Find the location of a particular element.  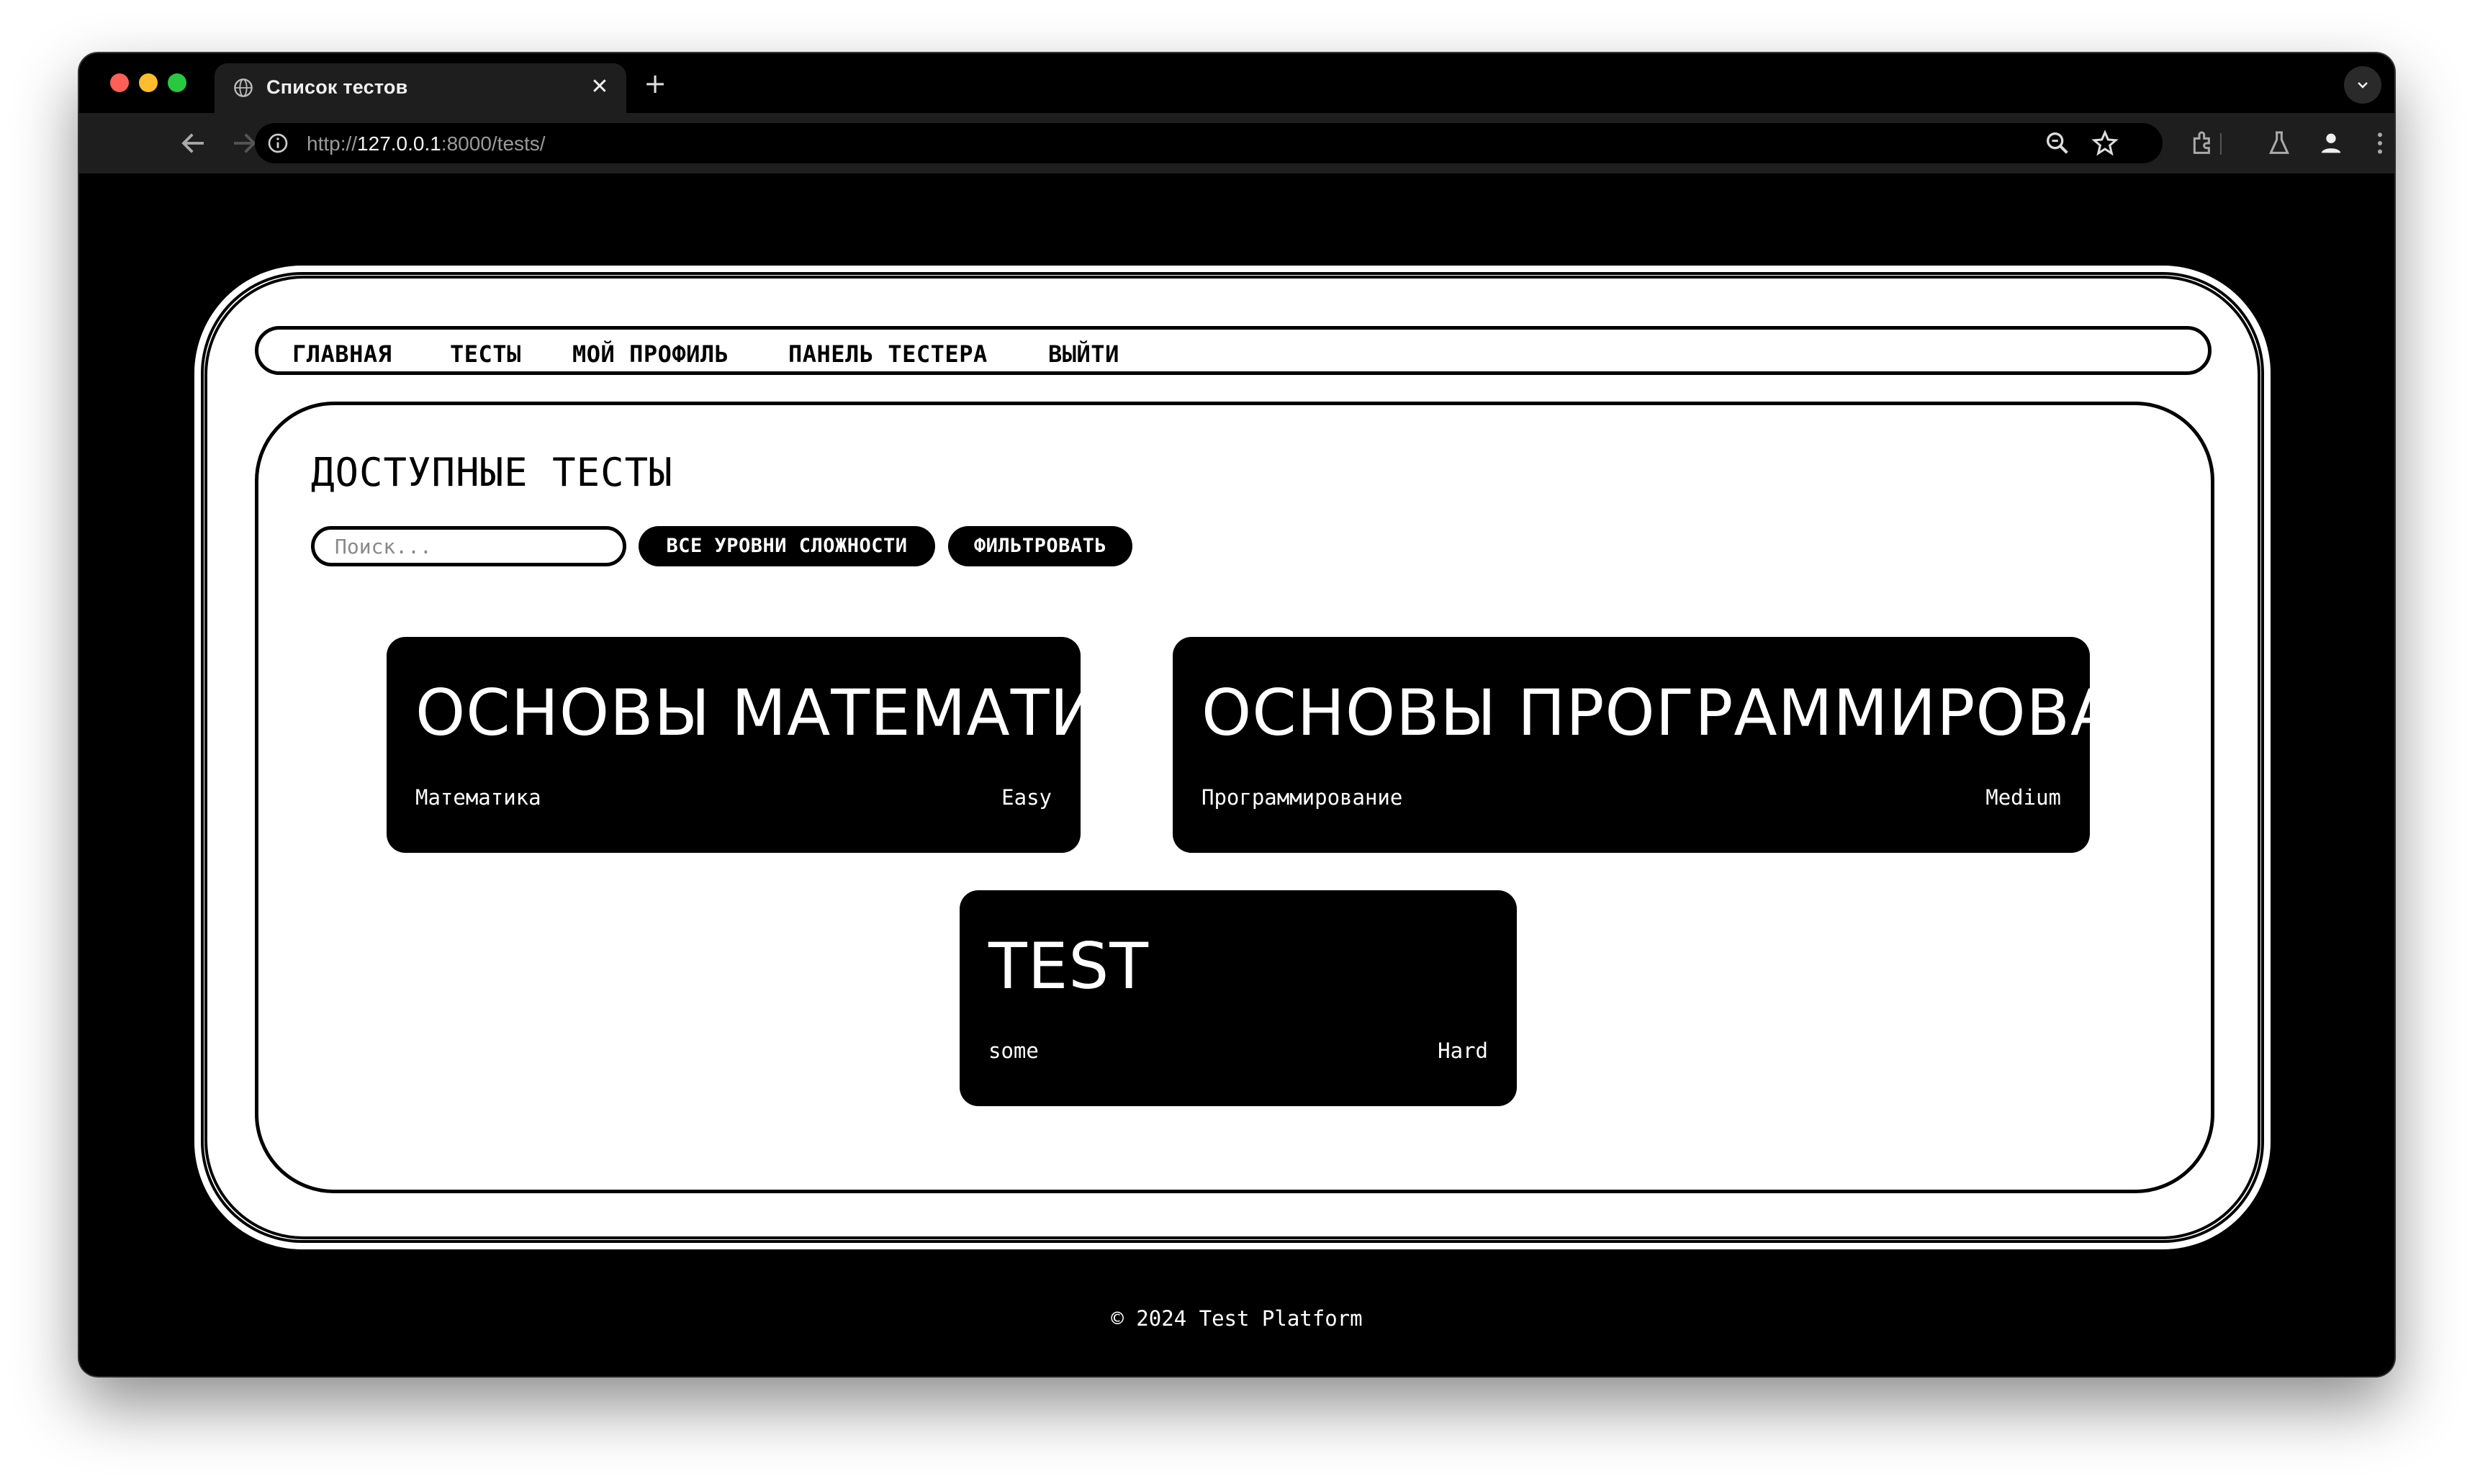

address-bar: http://127.0.0.1:8000/tests/ is located at coordinates (1209, 143).